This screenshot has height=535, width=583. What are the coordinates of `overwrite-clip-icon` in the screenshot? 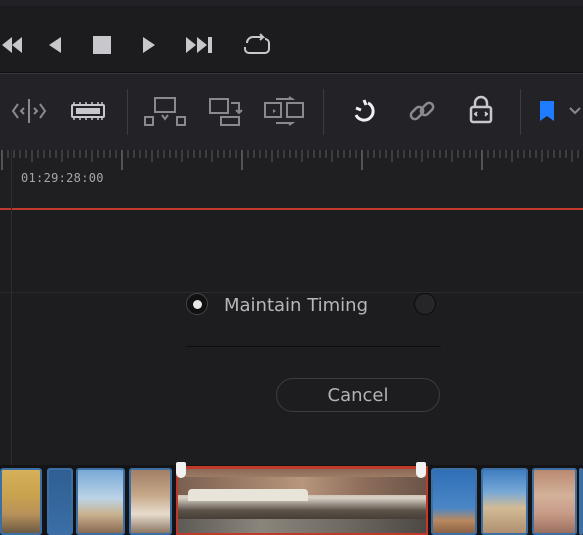 It's located at (226, 111).